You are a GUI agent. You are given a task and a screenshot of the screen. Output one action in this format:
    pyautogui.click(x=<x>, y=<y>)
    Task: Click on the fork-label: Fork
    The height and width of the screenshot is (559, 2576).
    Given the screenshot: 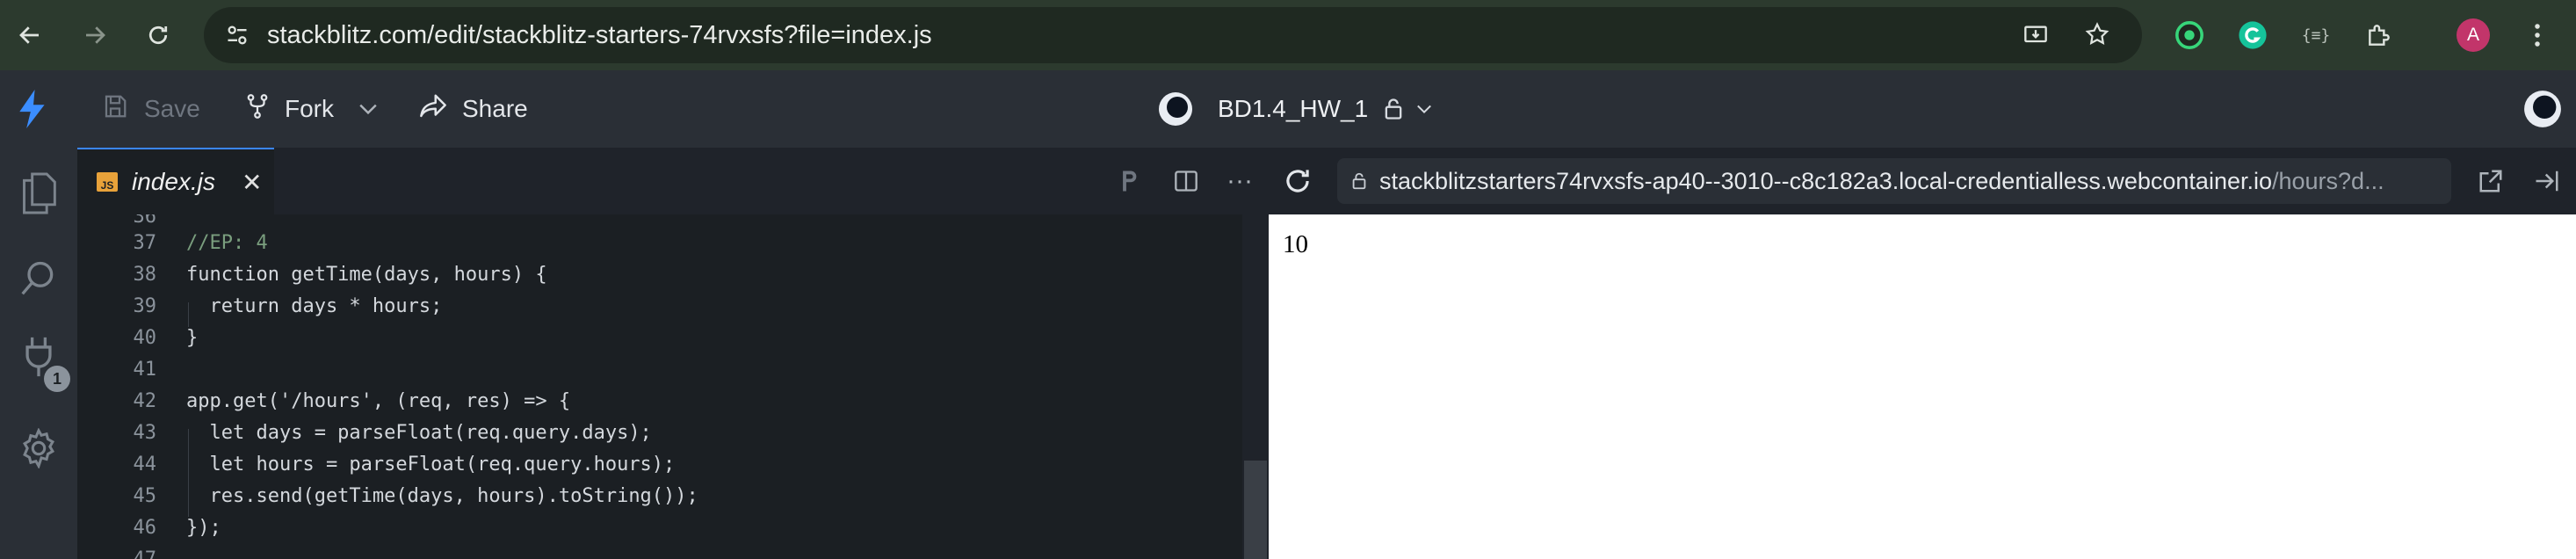 What is the action you would take?
    pyautogui.click(x=309, y=108)
    